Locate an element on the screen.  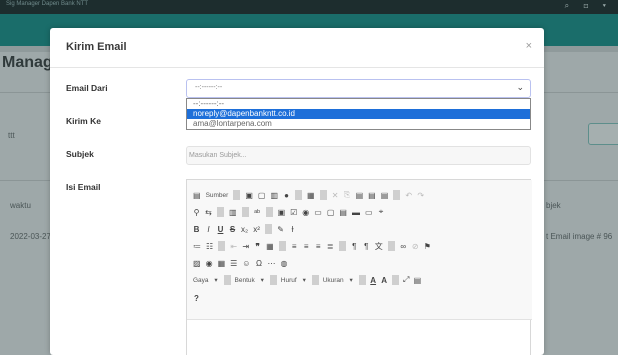
button-icon: ▬ is located at coordinates (356, 212).